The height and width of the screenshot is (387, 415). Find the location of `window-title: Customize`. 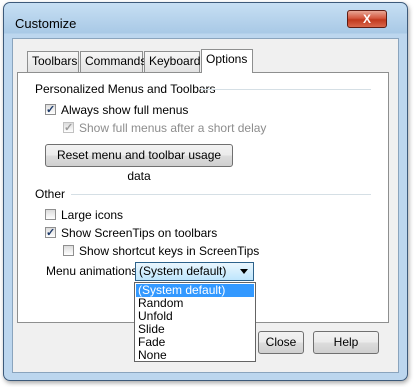

window-title: Customize is located at coordinates (46, 23).